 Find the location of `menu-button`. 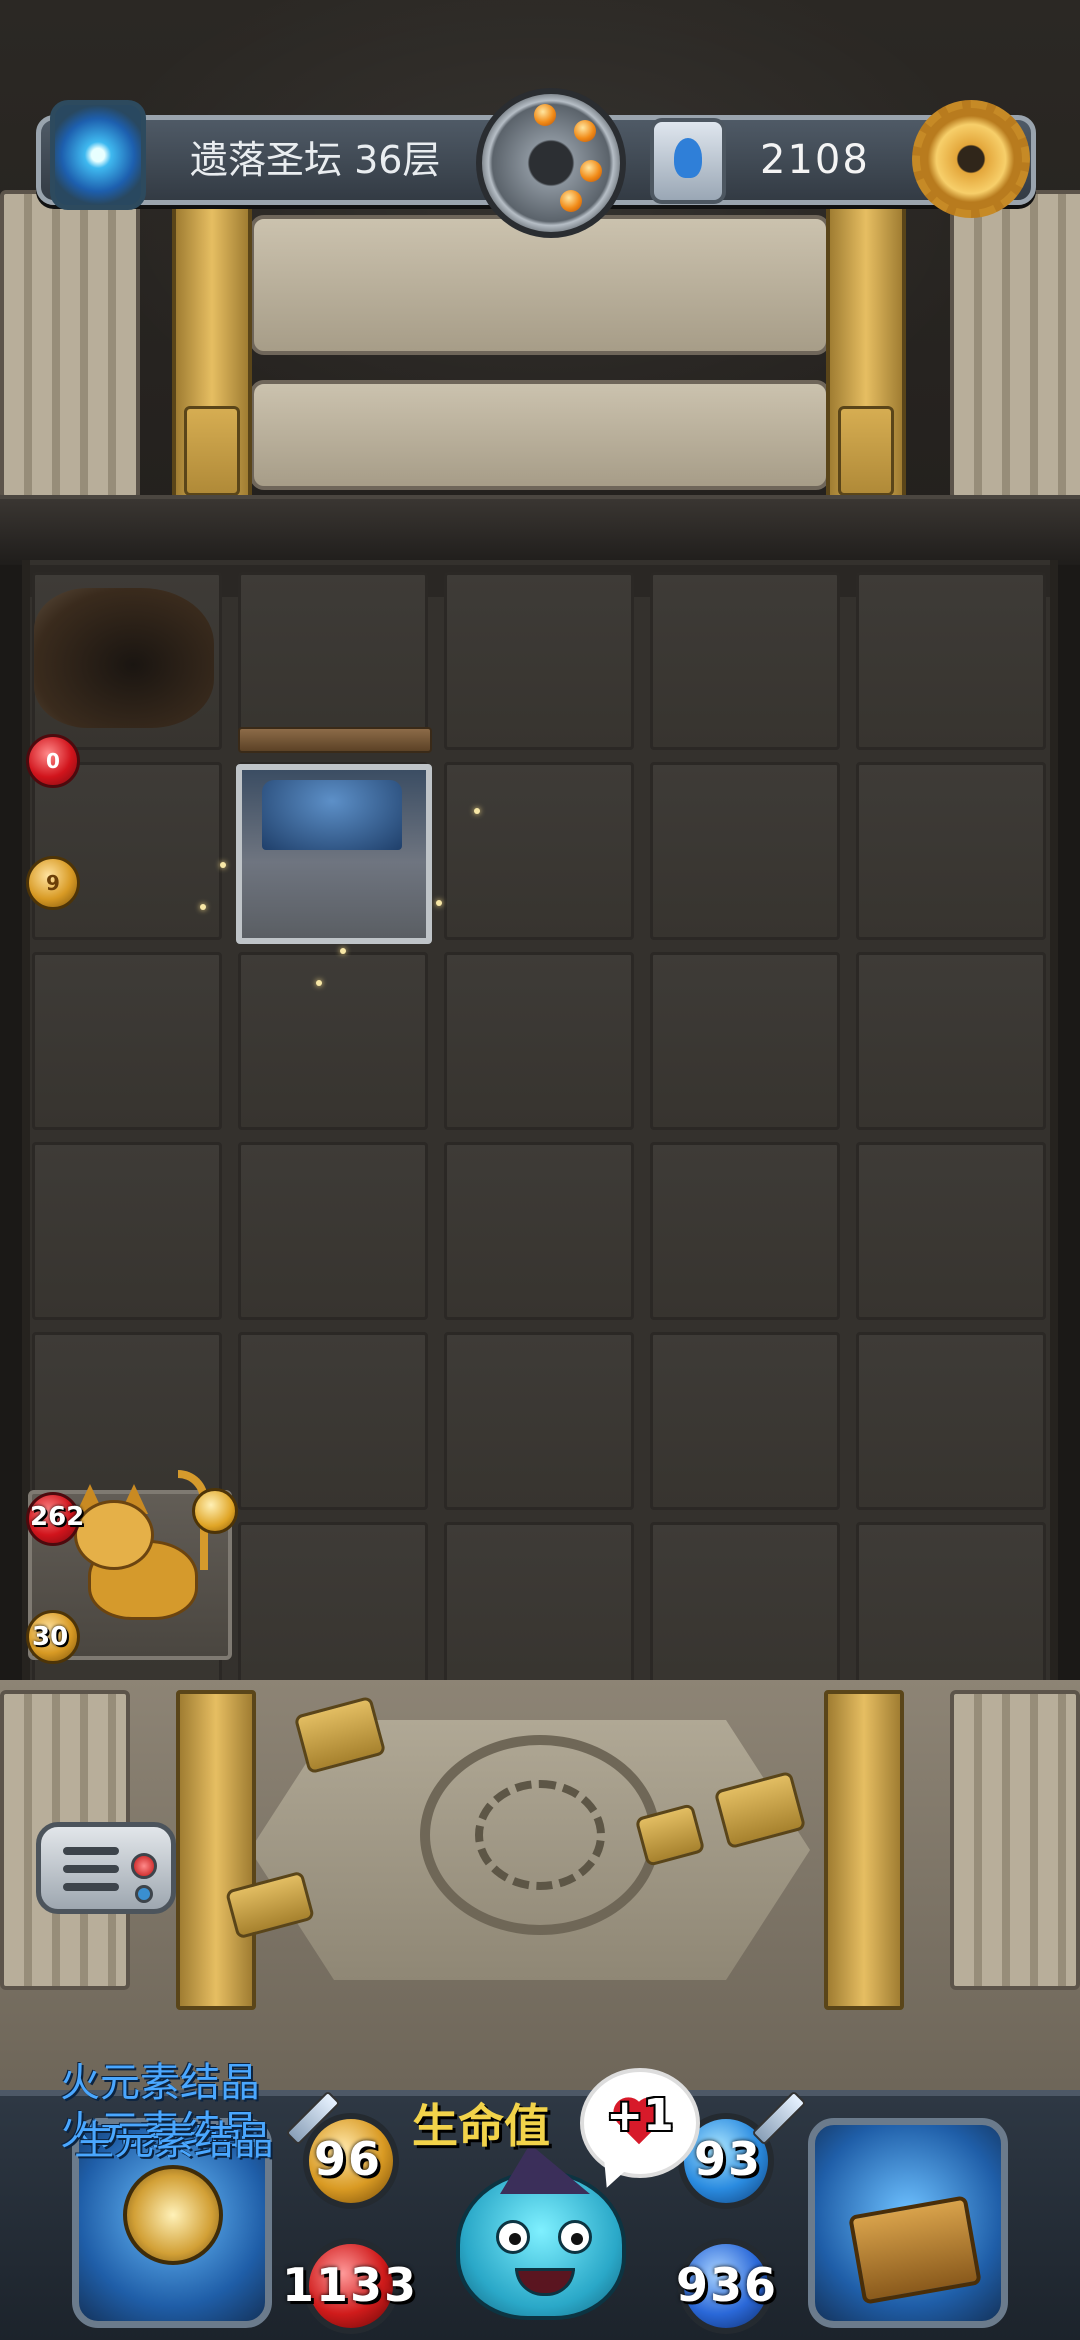

menu-button is located at coordinates (106, 1868).